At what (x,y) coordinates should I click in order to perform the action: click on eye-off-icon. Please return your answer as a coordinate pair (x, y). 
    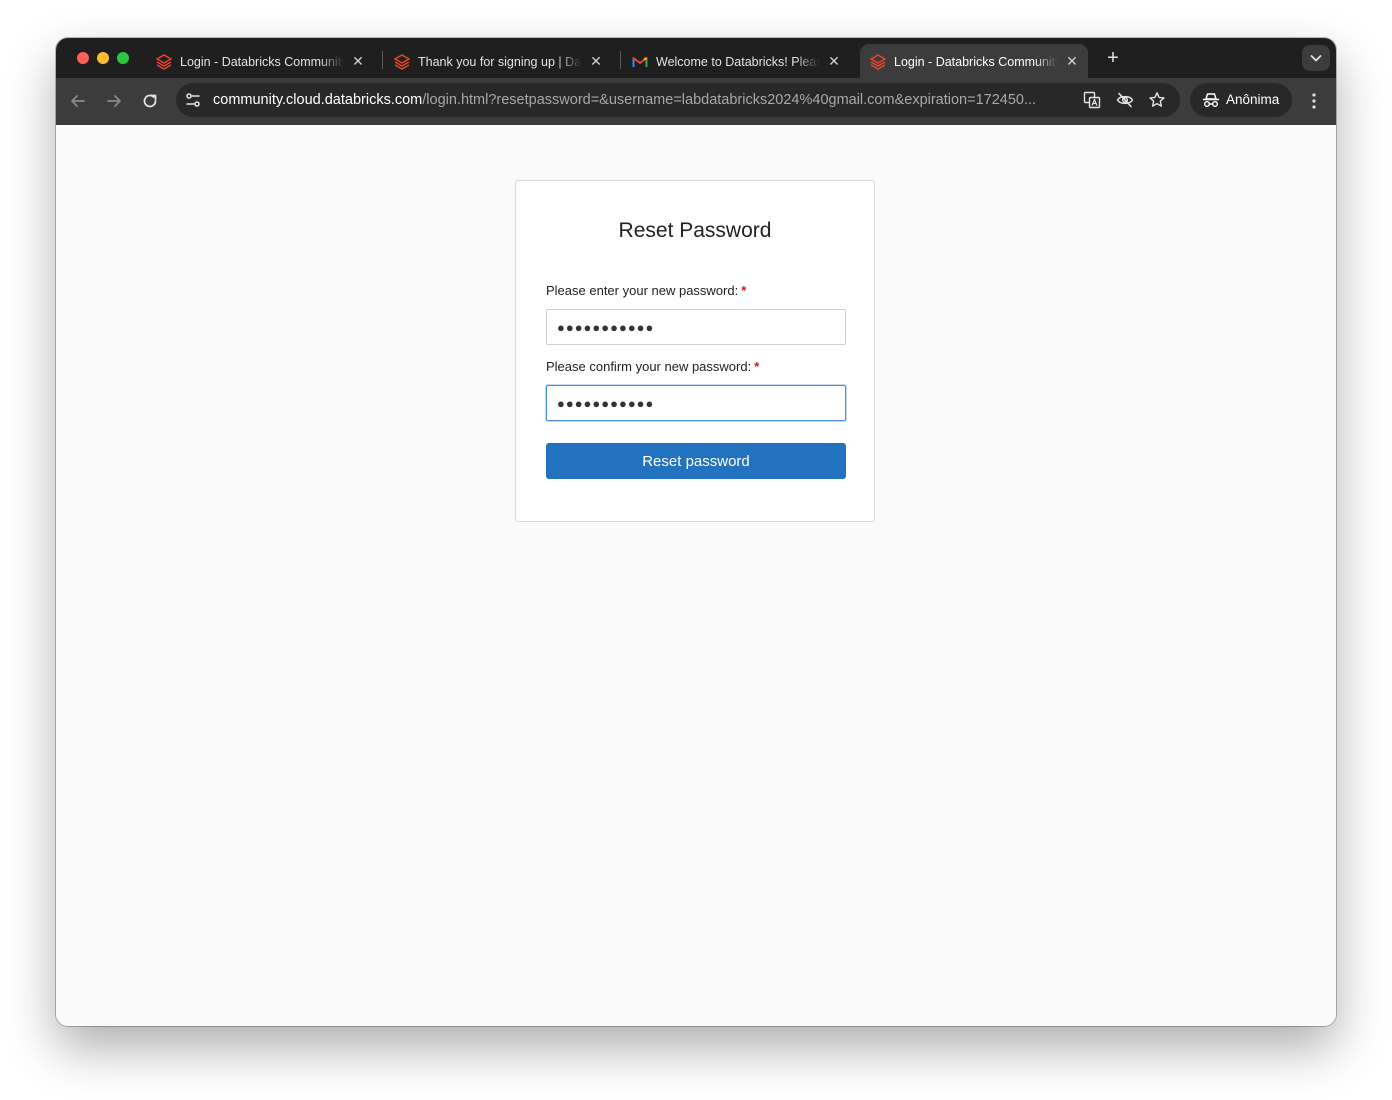
    Looking at the image, I should click on (1125, 100).